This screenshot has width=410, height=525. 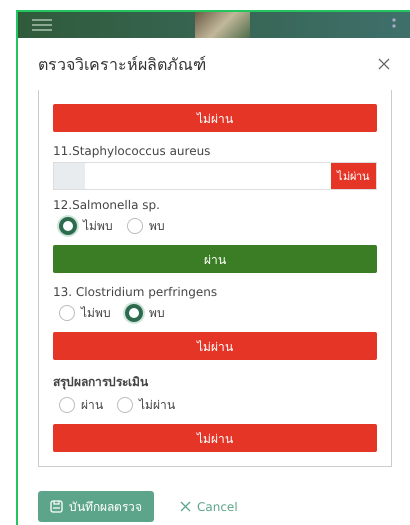 What do you see at coordinates (122, 65) in the screenshot?
I see `modal-title: ตรวจวิเคราะห์ผลิตภัณฑ์` at bounding box center [122, 65].